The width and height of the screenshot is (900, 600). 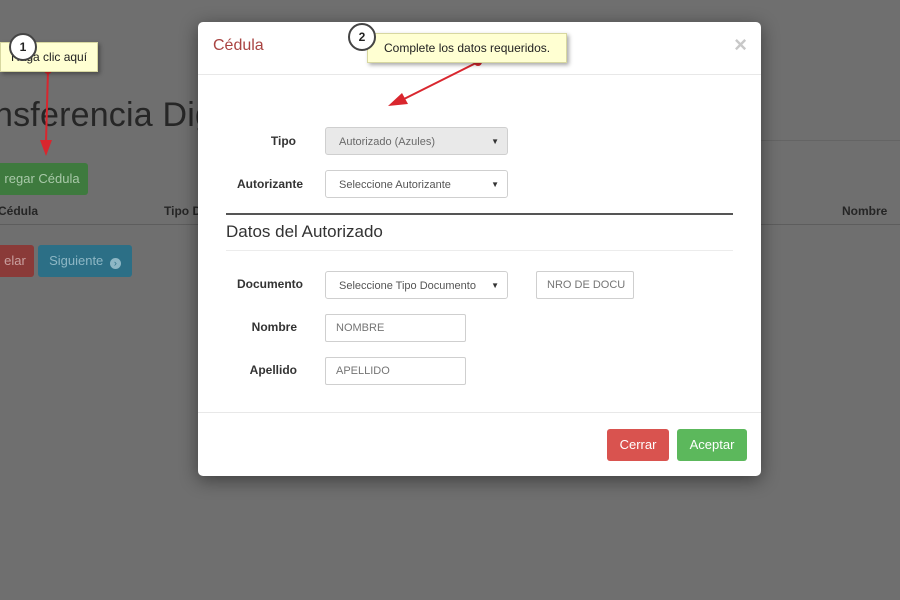 What do you see at coordinates (362, 37) in the screenshot?
I see `step-2-badge: 2` at bounding box center [362, 37].